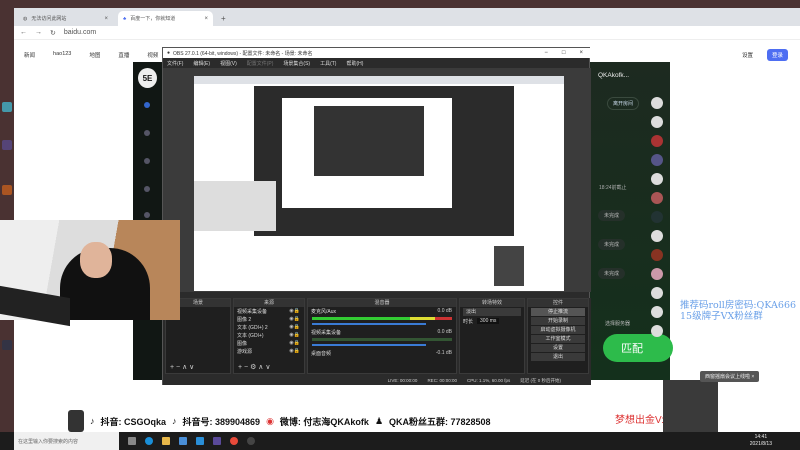  Describe the element at coordinates (558, 357) in the screenshot. I see `exit-button: 退出` at that location.